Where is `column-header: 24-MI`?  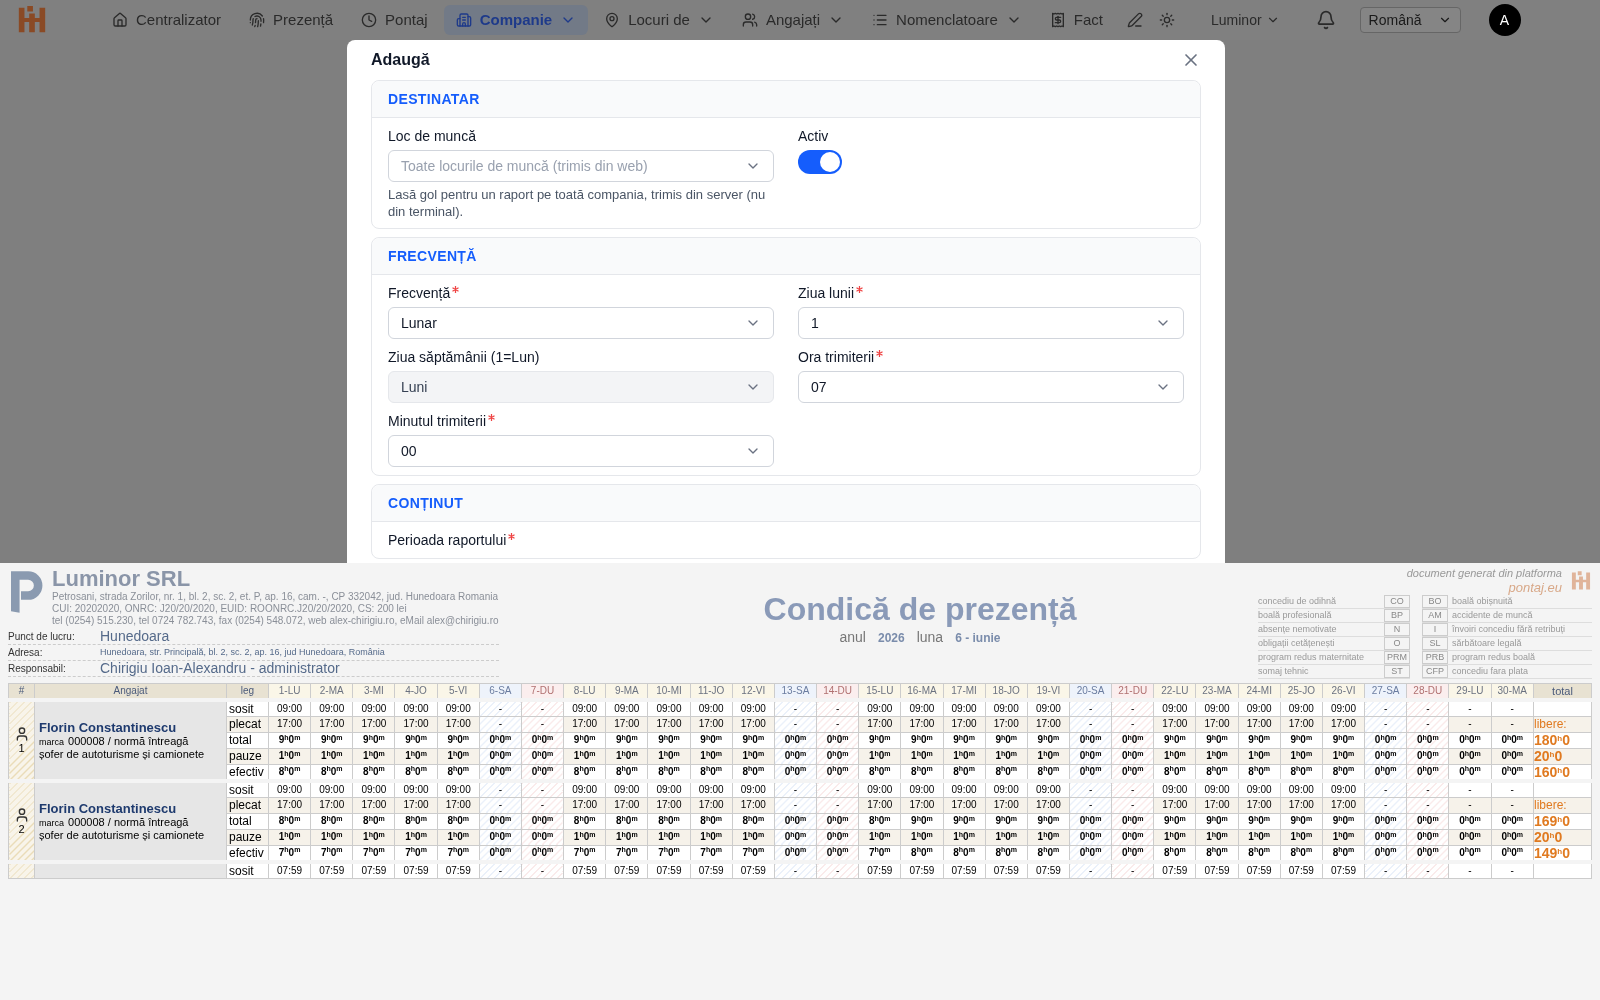 column-header: 24-MI is located at coordinates (1259, 691).